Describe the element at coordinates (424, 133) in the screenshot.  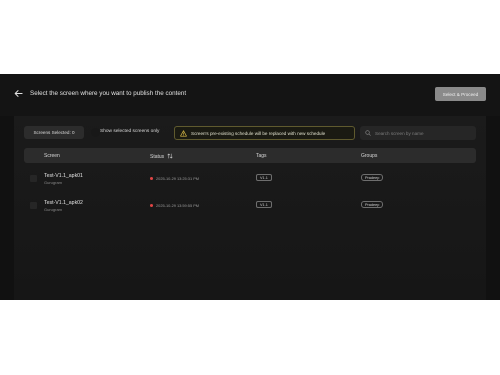
I see `search-input` at that location.